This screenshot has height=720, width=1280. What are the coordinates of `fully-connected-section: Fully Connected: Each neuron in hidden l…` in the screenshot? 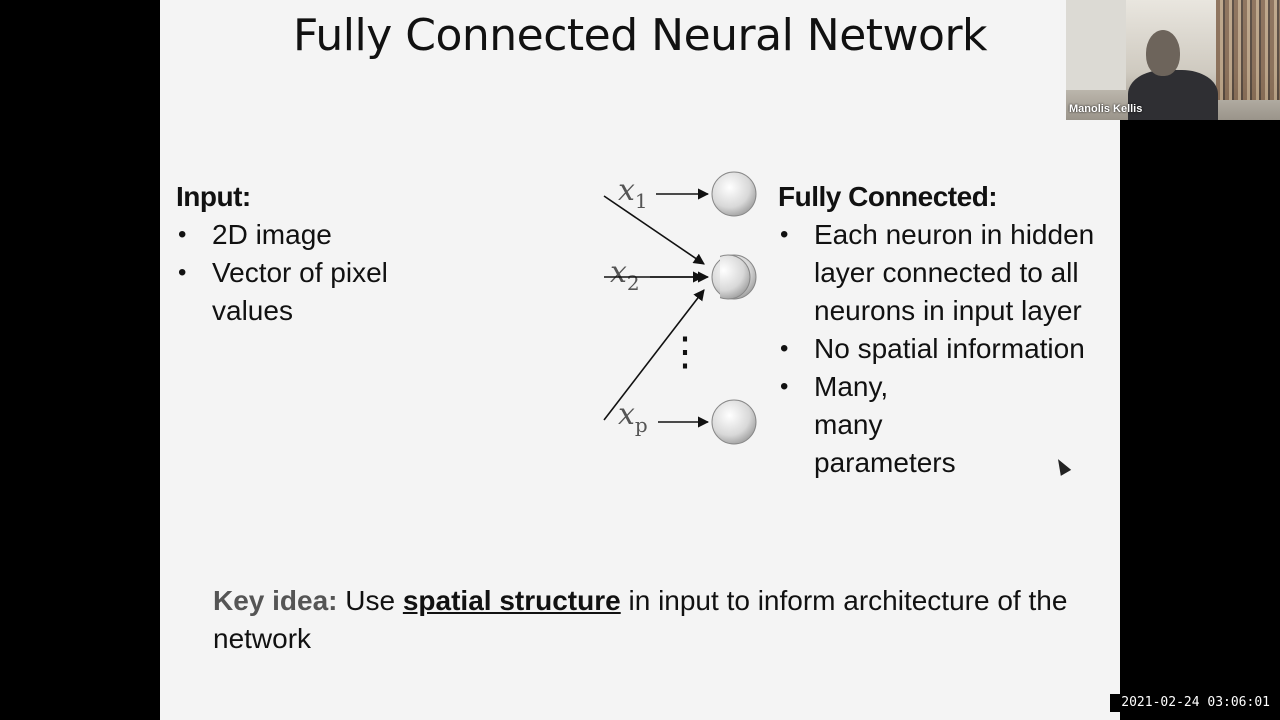 It's located at (943, 330).